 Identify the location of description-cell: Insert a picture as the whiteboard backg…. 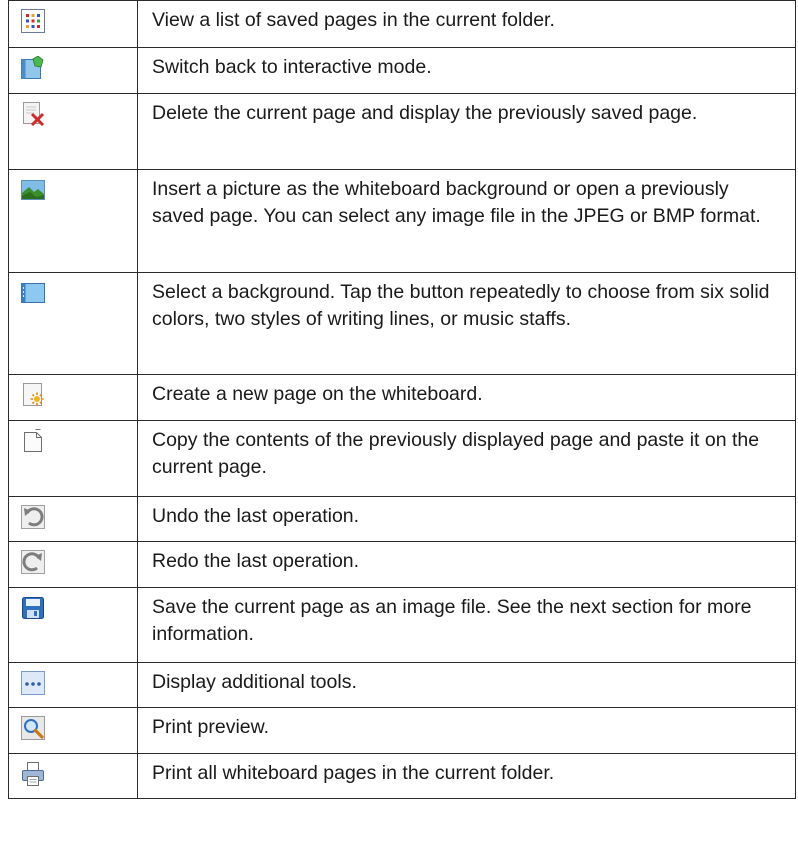
(466, 221).